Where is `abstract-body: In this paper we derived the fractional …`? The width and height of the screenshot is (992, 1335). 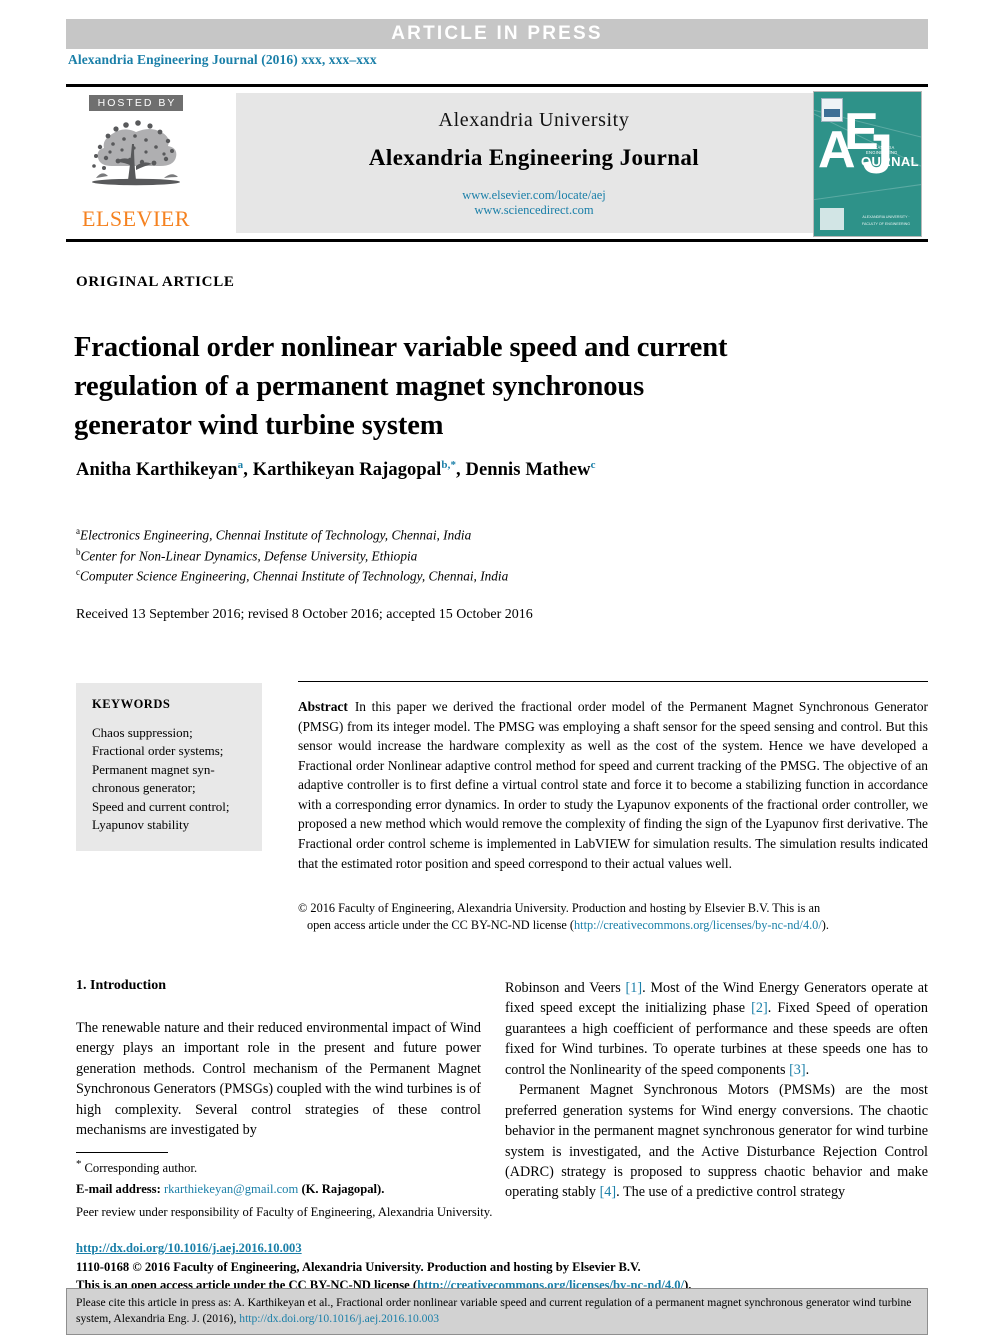
abstract-body: In this paper we derived the fractional … is located at coordinates (613, 785).